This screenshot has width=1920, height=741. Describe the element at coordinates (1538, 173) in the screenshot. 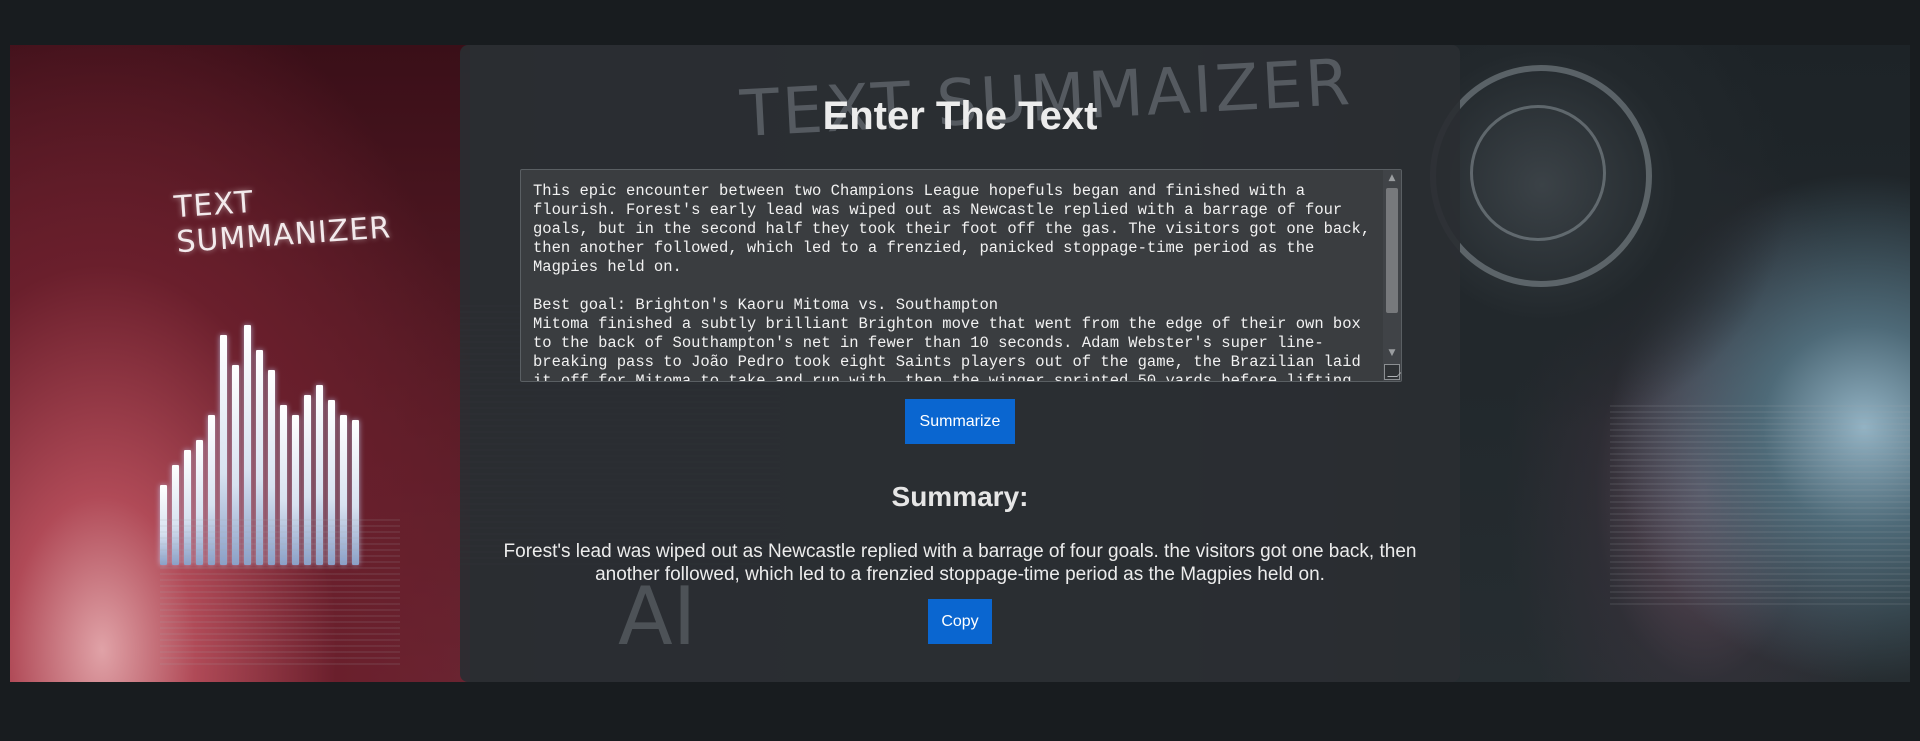

I see `background-dial-inner` at that location.